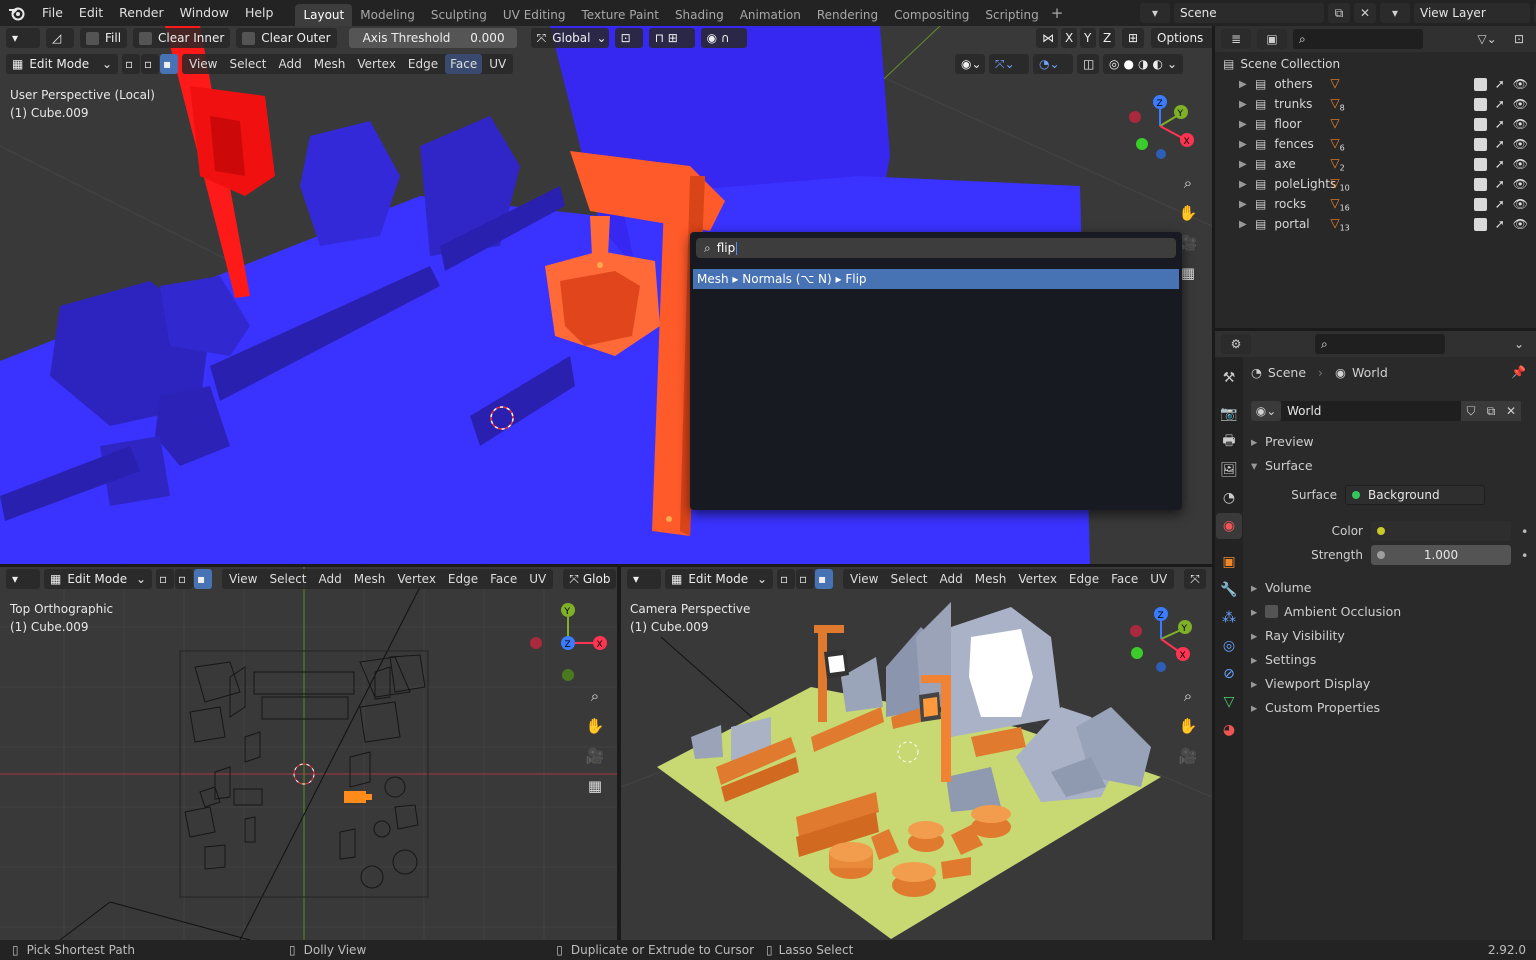 The width and height of the screenshot is (1536, 960). What do you see at coordinates (569, 38) in the screenshot?
I see `orientation-dropdown: ⤧ Global ⌄` at bounding box center [569, 38].